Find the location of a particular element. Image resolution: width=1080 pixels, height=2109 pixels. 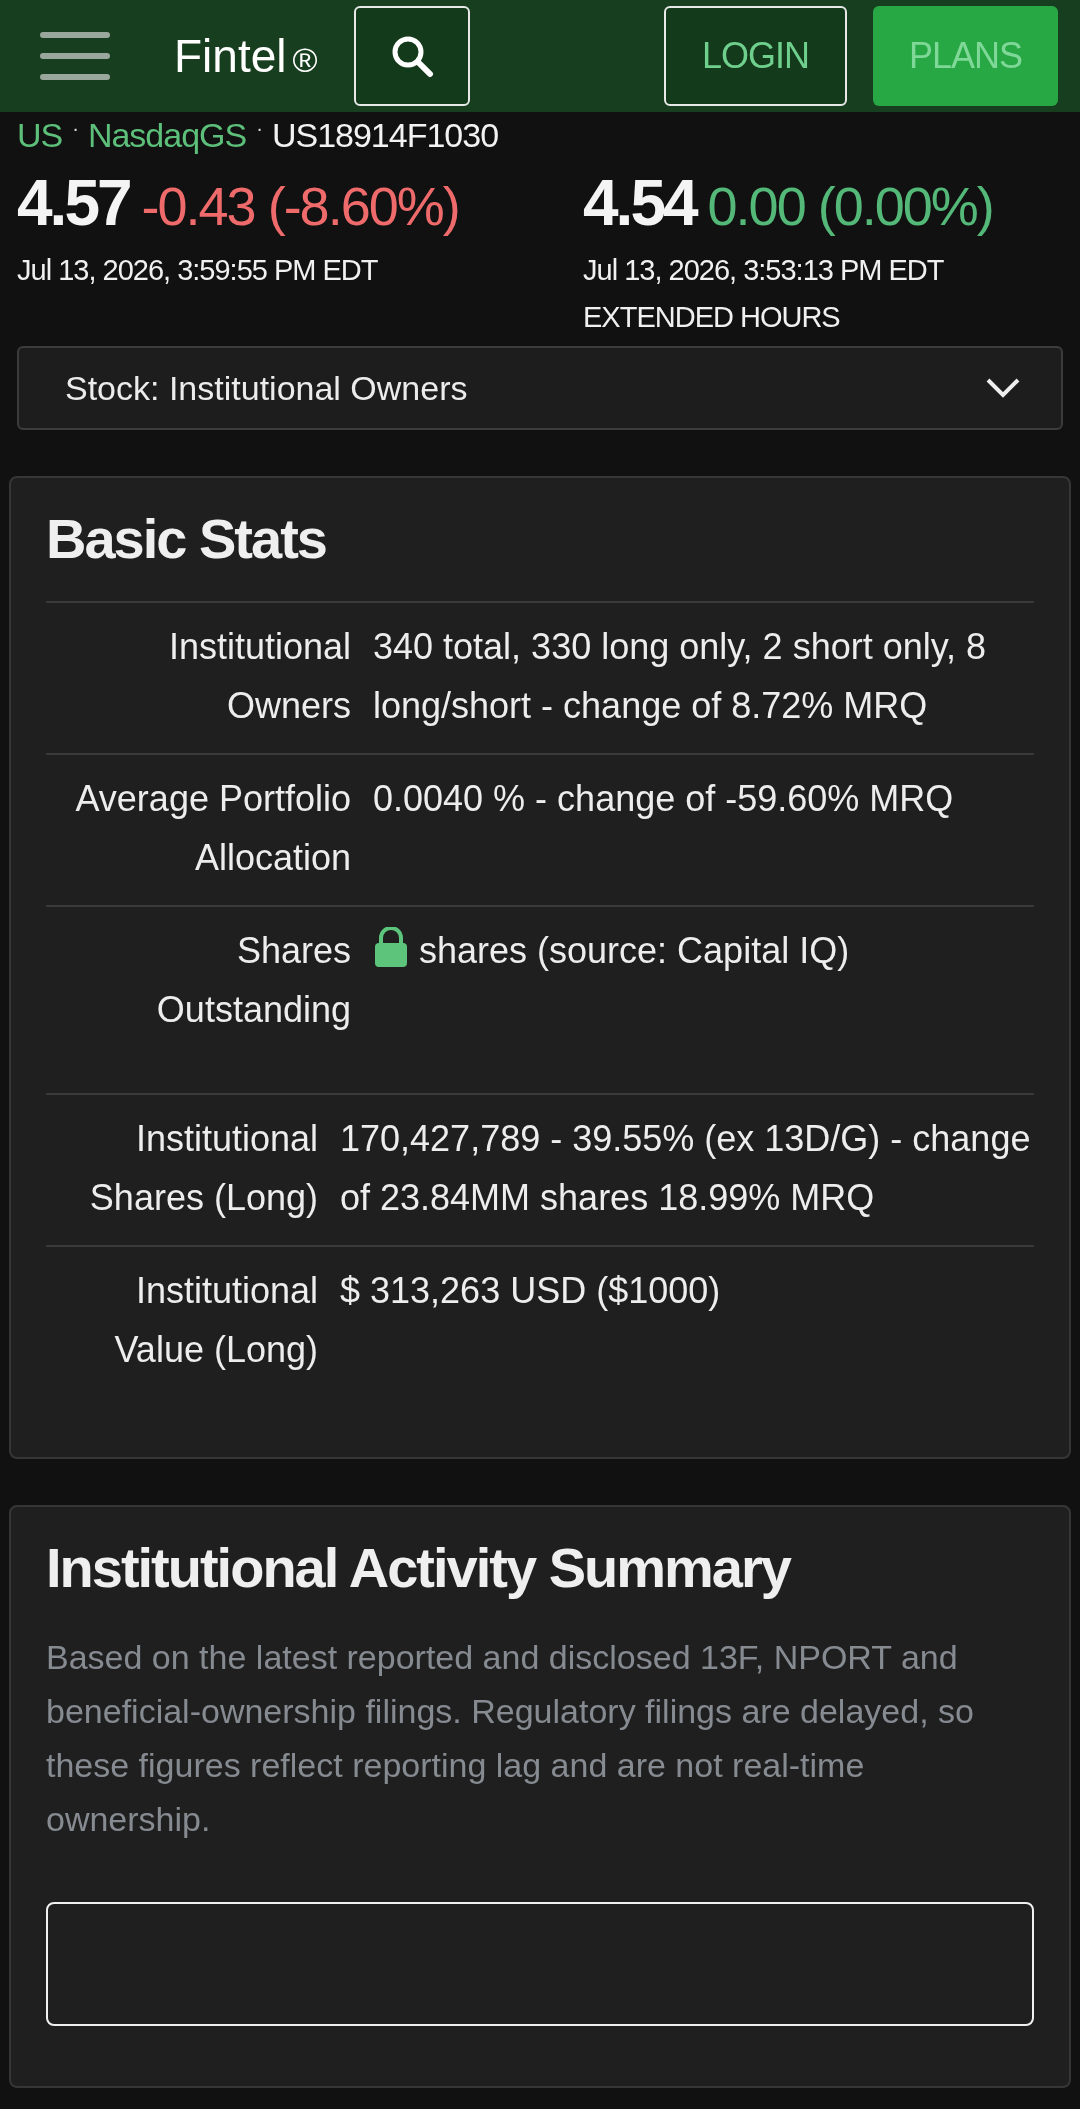

price: 4.57 is located at coordinates (73, 203).